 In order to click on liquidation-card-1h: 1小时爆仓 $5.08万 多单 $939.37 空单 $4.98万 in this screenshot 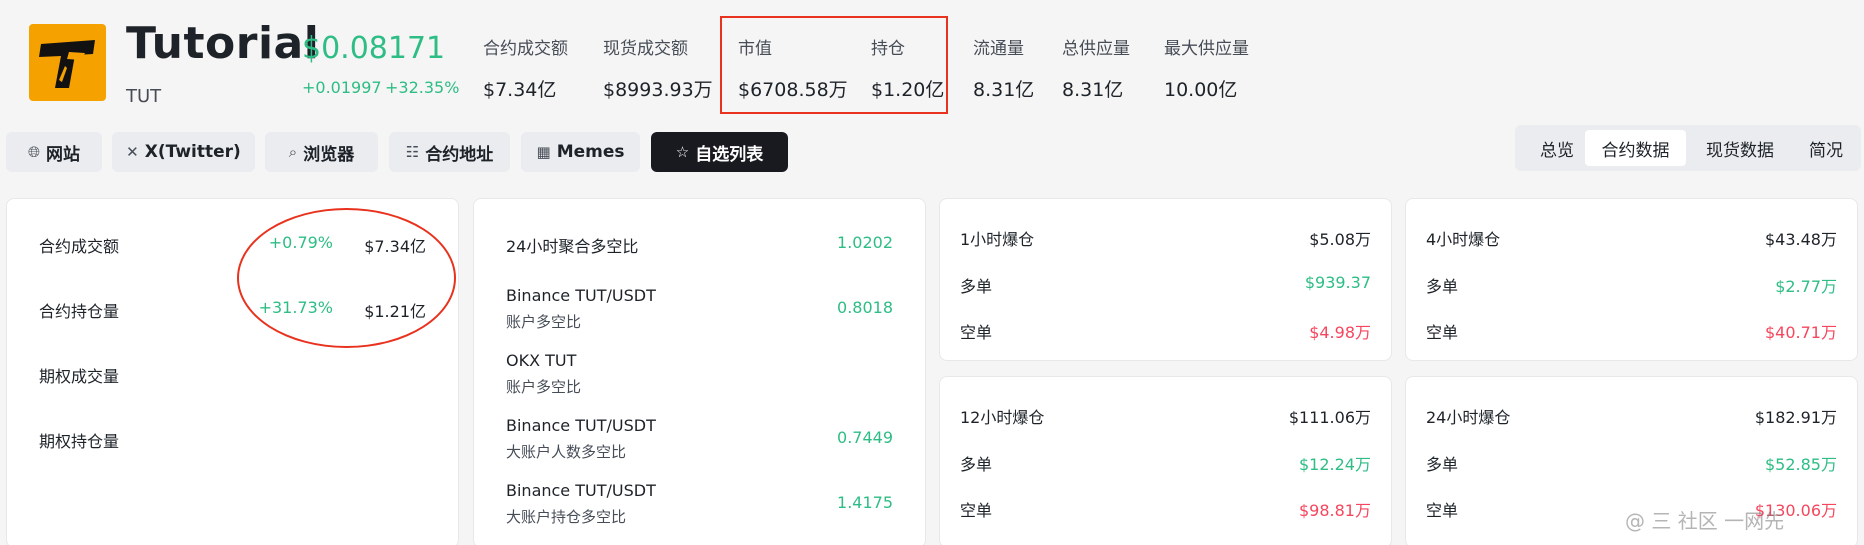, I will do `click(1165, 279)`.